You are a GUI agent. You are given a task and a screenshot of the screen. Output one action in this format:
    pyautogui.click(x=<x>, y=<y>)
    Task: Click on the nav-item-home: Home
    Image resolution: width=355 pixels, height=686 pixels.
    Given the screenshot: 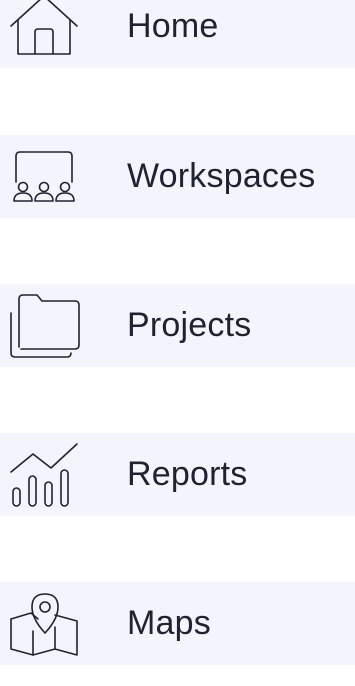 What is the action you would take?
    pyautogui.click(x=177, y=34)
    